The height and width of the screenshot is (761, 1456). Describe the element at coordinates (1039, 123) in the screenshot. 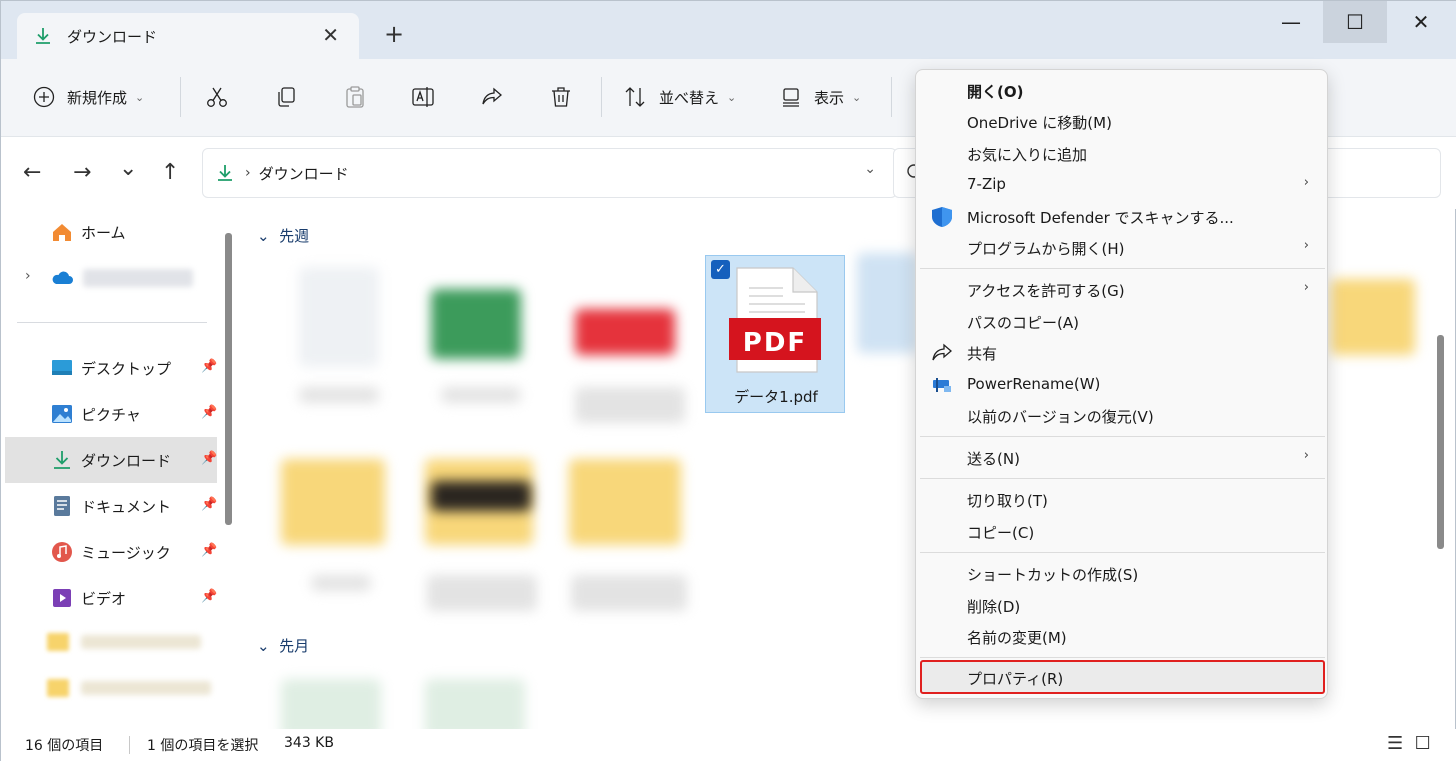

I see `menu-item-label: OneDrive に移動(M)` at that location.